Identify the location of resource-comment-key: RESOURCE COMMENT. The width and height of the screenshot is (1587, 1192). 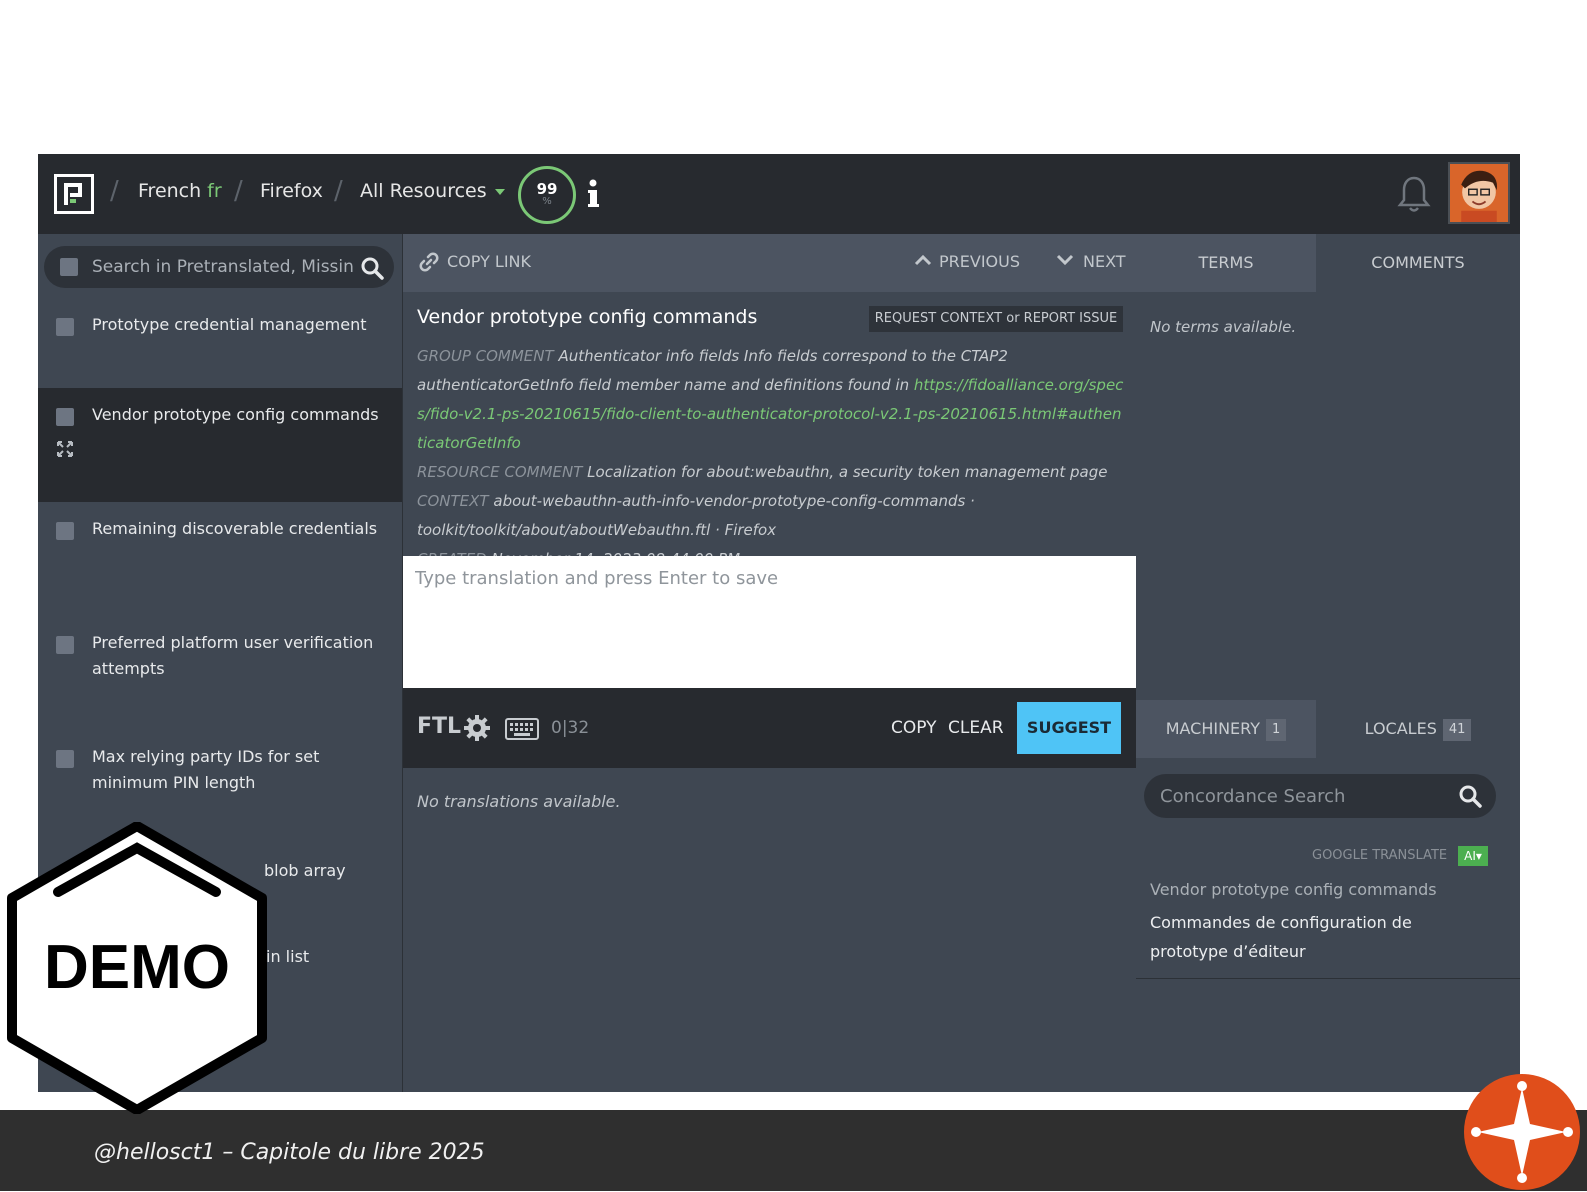
(500, 472).